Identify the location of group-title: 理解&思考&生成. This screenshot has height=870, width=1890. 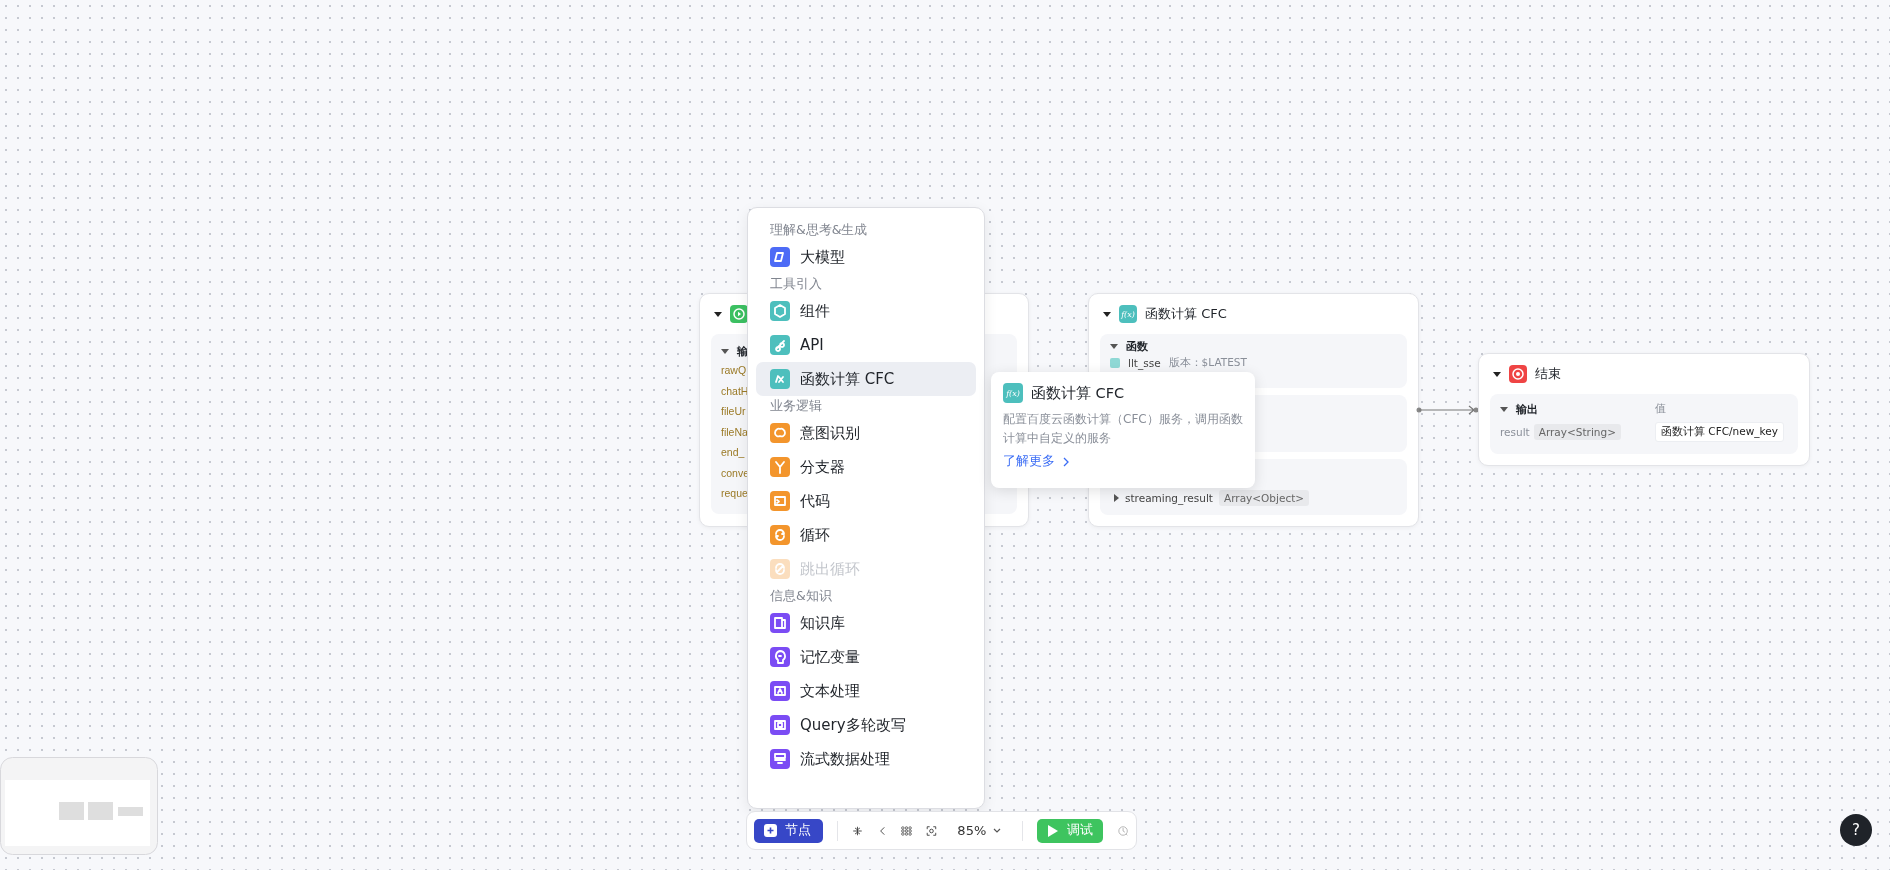
(819, 230).